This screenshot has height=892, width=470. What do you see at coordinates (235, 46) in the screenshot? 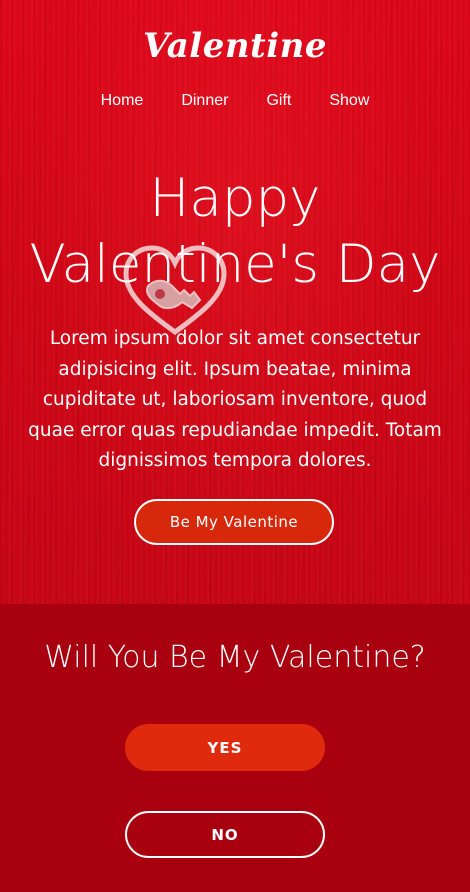
I see `brand-logo: Valentine` at bounding box center [235, 46].